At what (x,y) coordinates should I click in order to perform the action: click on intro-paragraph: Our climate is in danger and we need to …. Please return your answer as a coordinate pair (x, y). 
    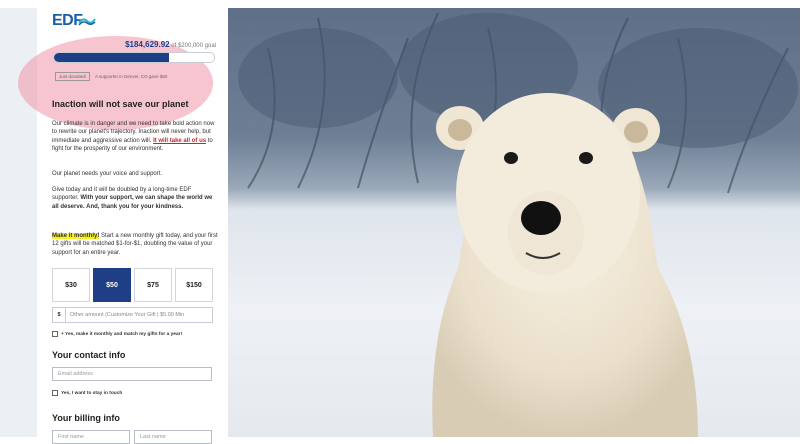
    Looking at the image, I should click on (135, 136).